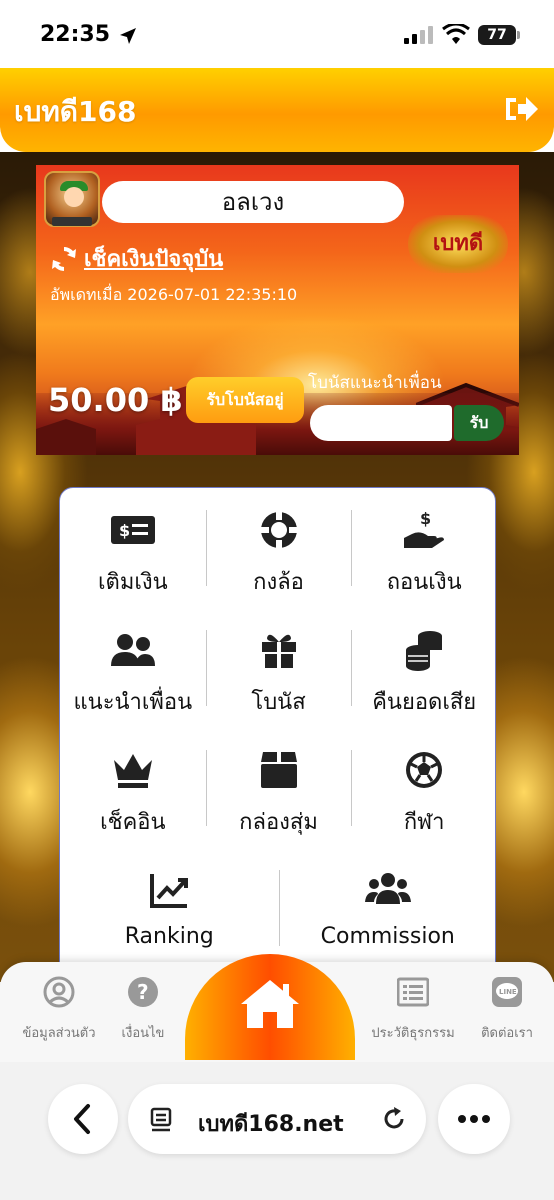 Image resolution: width=554 pixels, height=1200 pixels. What do you see at coordinates (132, 771) in the screenshot?
I see `crown-icon` at bounding box center [132, 771].